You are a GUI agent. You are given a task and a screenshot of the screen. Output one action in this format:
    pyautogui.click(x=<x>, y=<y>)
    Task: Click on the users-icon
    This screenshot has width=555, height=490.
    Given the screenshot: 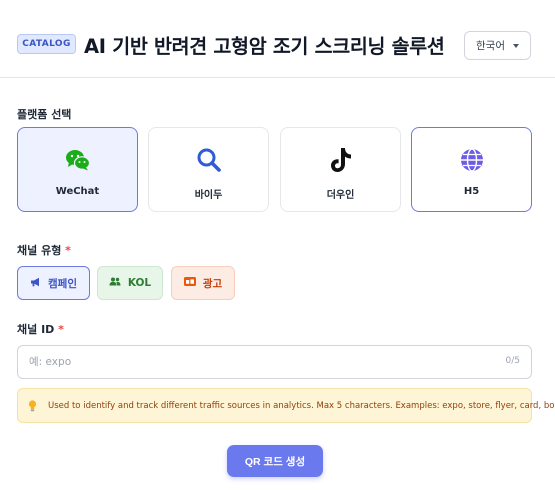 What is the action you would take?
    pyautogui.click(x=115, y=283)
    